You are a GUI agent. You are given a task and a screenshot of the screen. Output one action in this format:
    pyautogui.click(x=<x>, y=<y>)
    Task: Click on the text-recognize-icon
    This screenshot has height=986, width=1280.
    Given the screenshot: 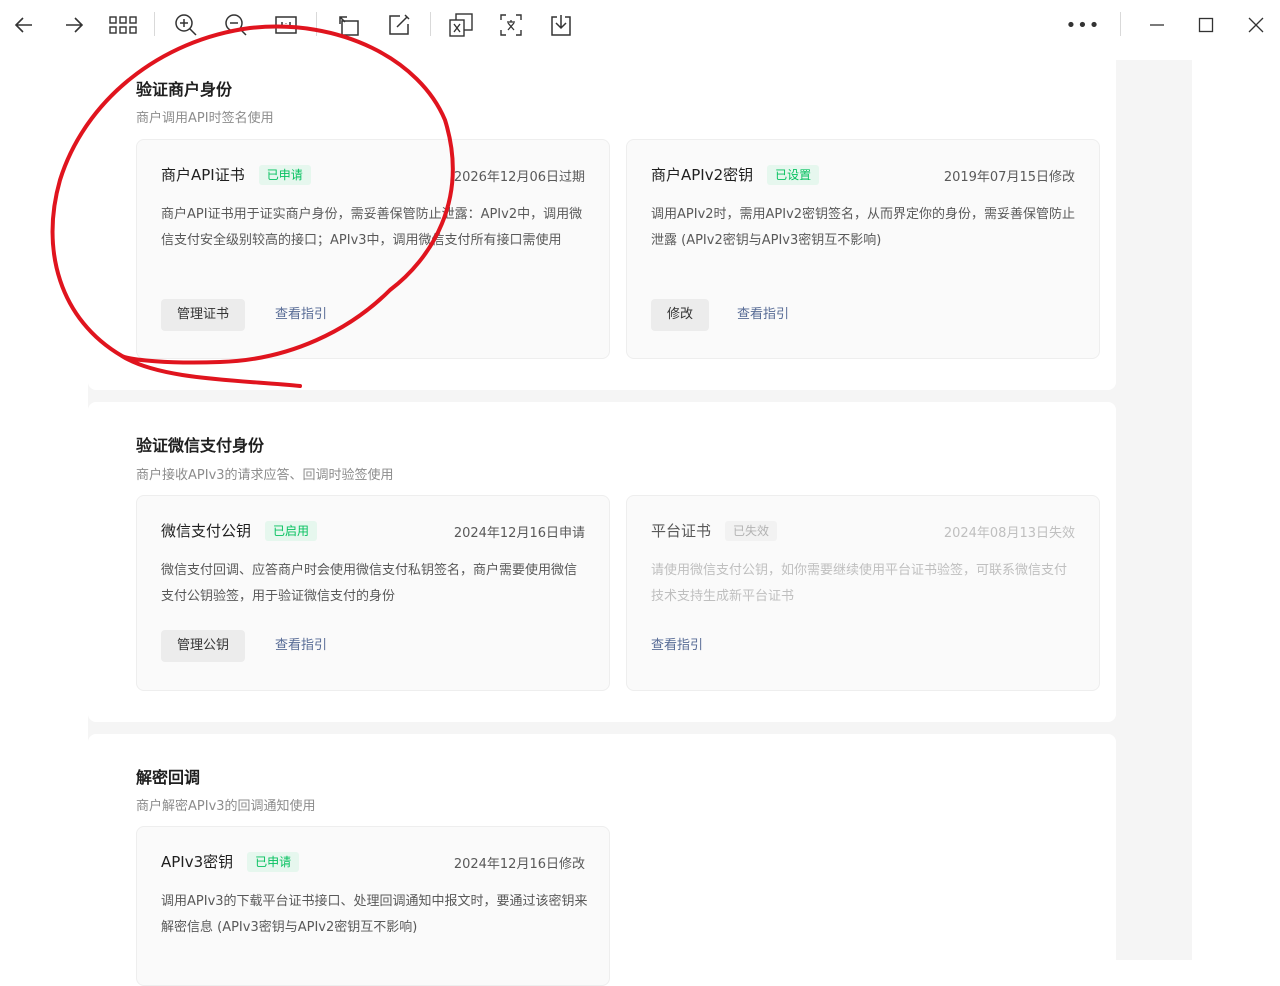 What is the action you would take?
    pyautogui.click(x=511, y=25)
    